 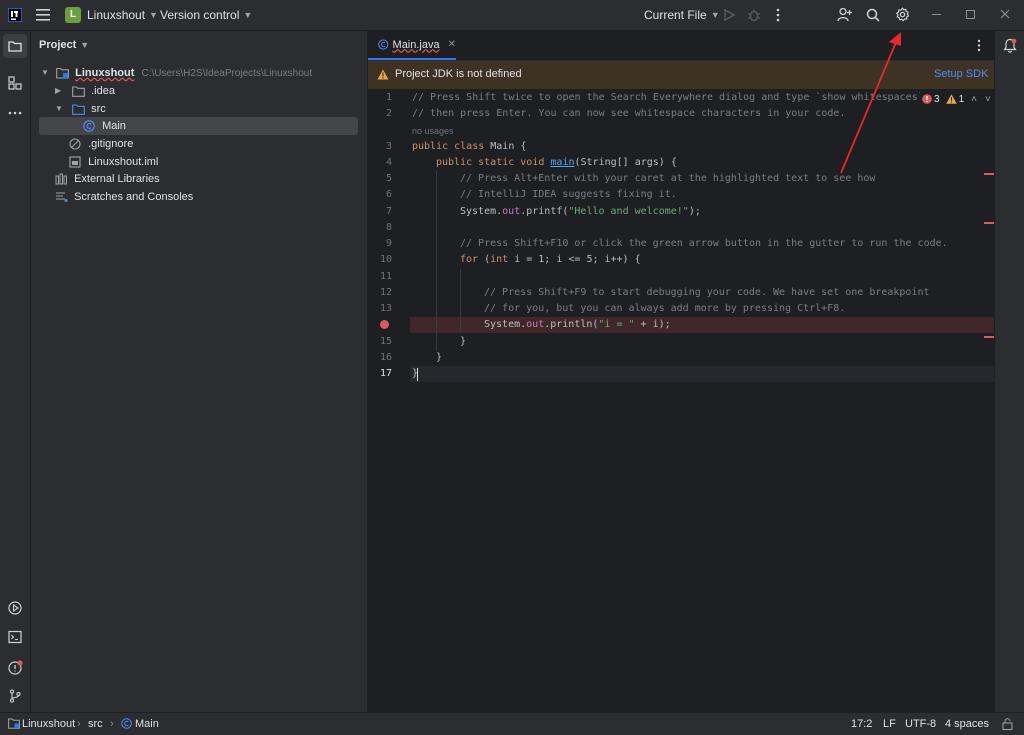 I want to click on root-name: Linuxshout, so click(x=105, y=73).